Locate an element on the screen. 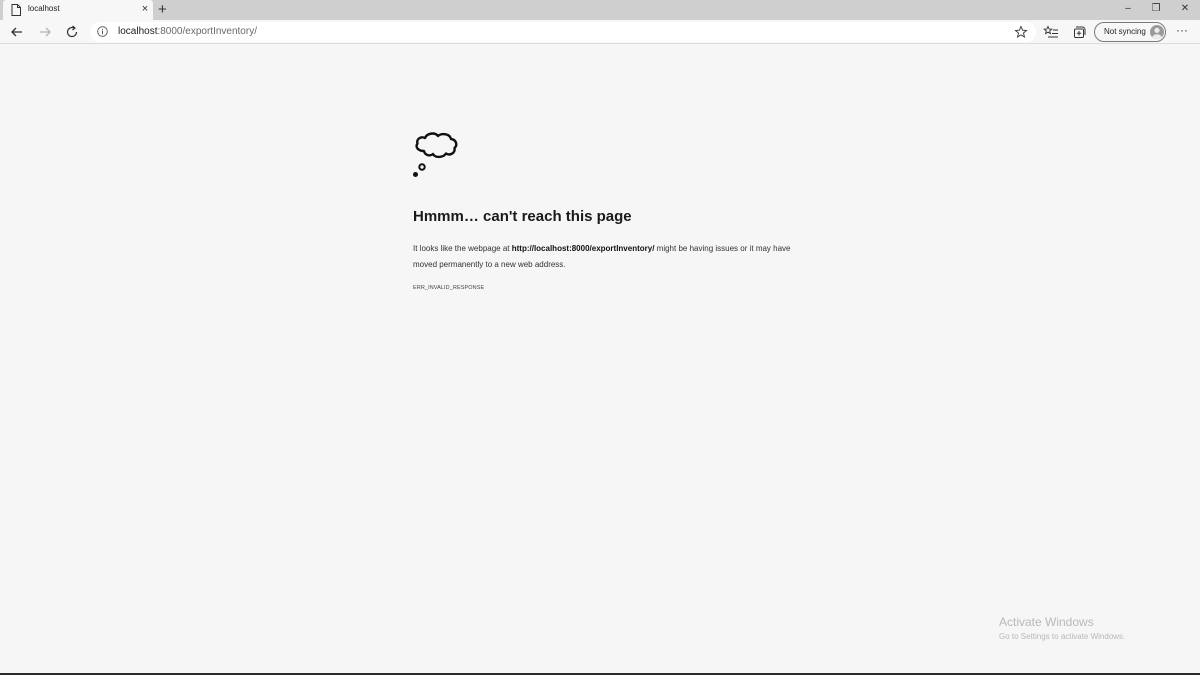 This screenshot has width=1200, height=675. new-tab-button: + is located at coordinates (162, 9).